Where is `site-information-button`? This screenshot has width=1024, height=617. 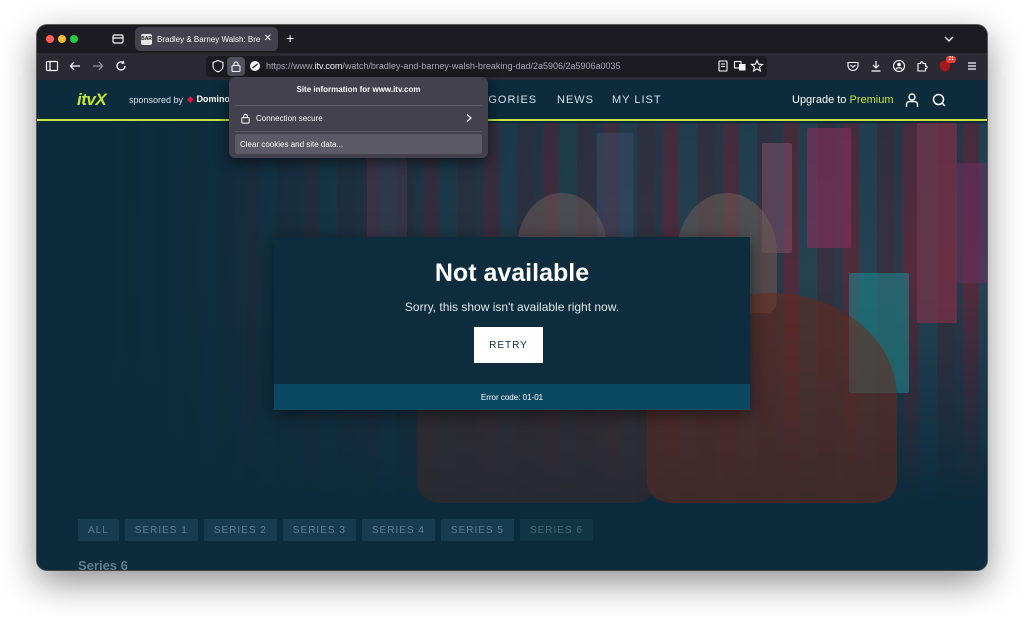 site-information-button is located at coordinates (236, 66).